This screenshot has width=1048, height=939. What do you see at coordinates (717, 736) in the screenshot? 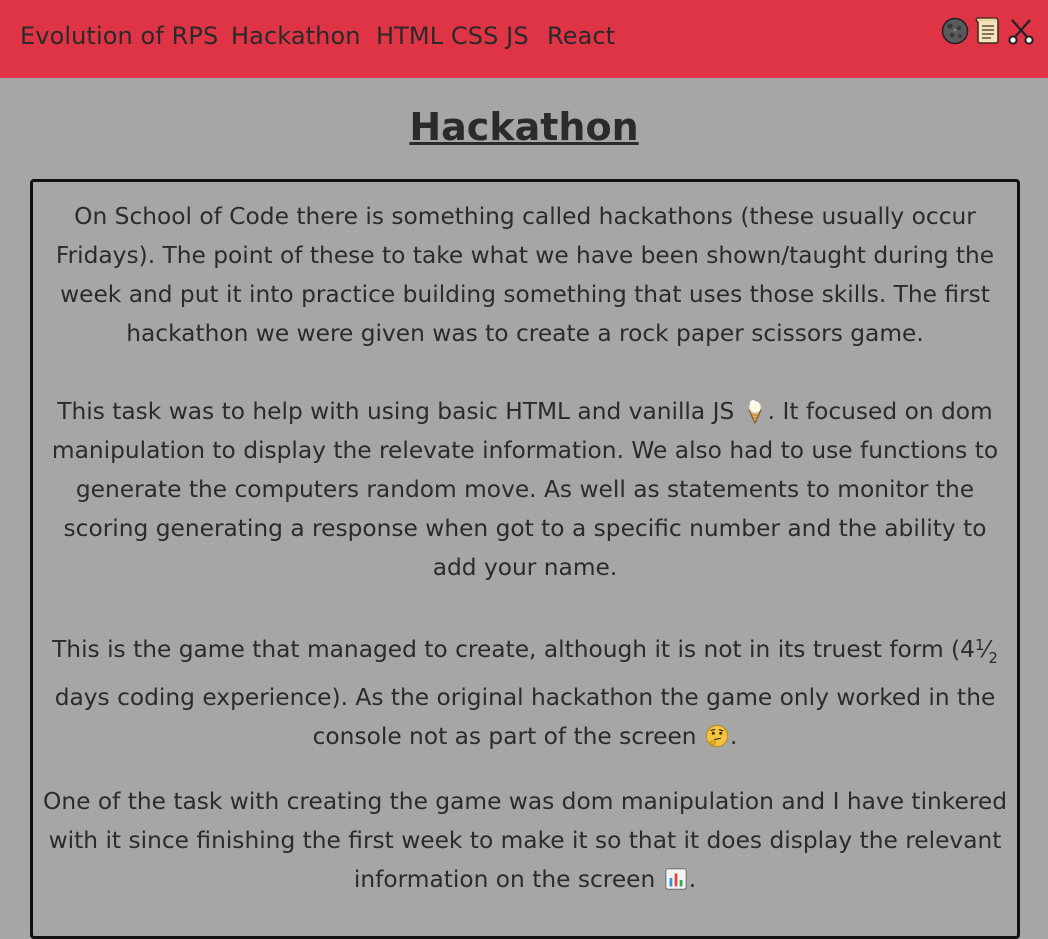
I see `thinking-face-icon` at bounding box center [717, 736].